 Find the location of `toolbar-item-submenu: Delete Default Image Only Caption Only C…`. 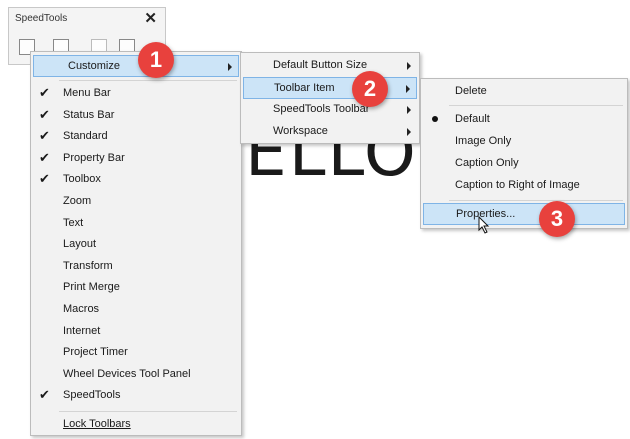

toolbar-item-submenu: Delete Default Image Only Caption Only C… is located at coordinates (524, 153).